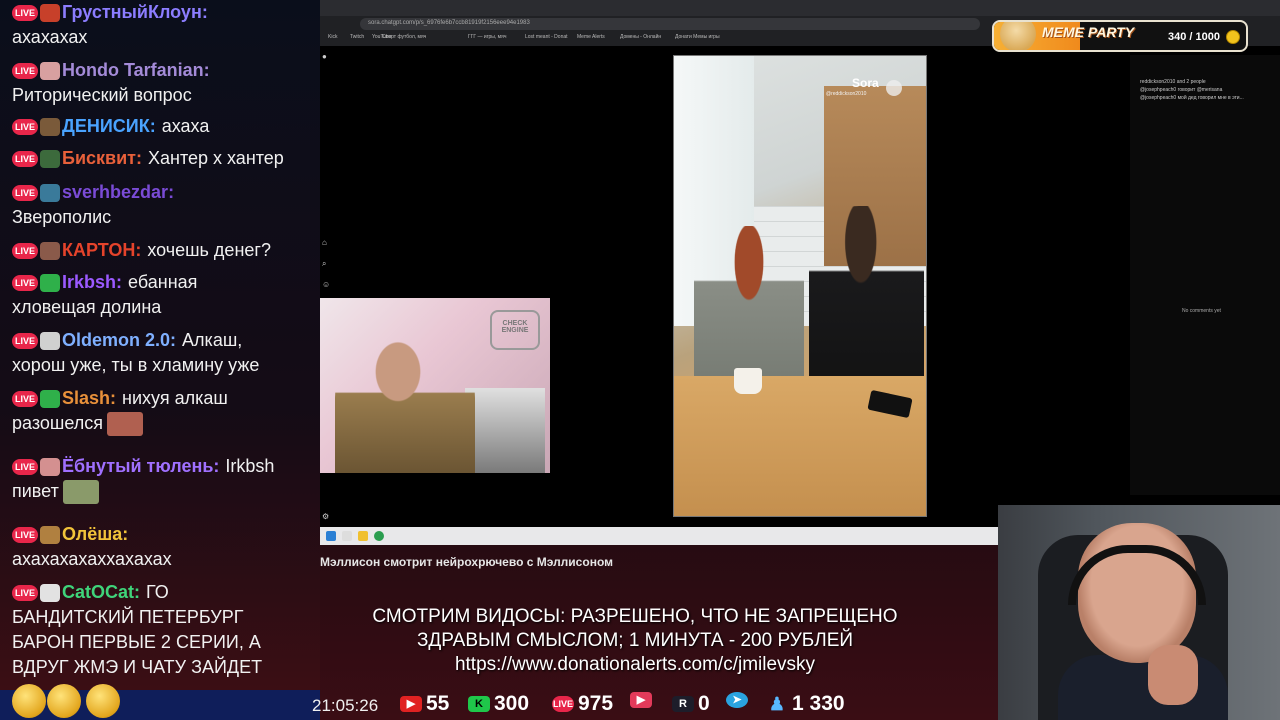  What do you see at coordinates (331, 536) in the screenshot?
I see `windows-icon` at bounding box center [331, 536].